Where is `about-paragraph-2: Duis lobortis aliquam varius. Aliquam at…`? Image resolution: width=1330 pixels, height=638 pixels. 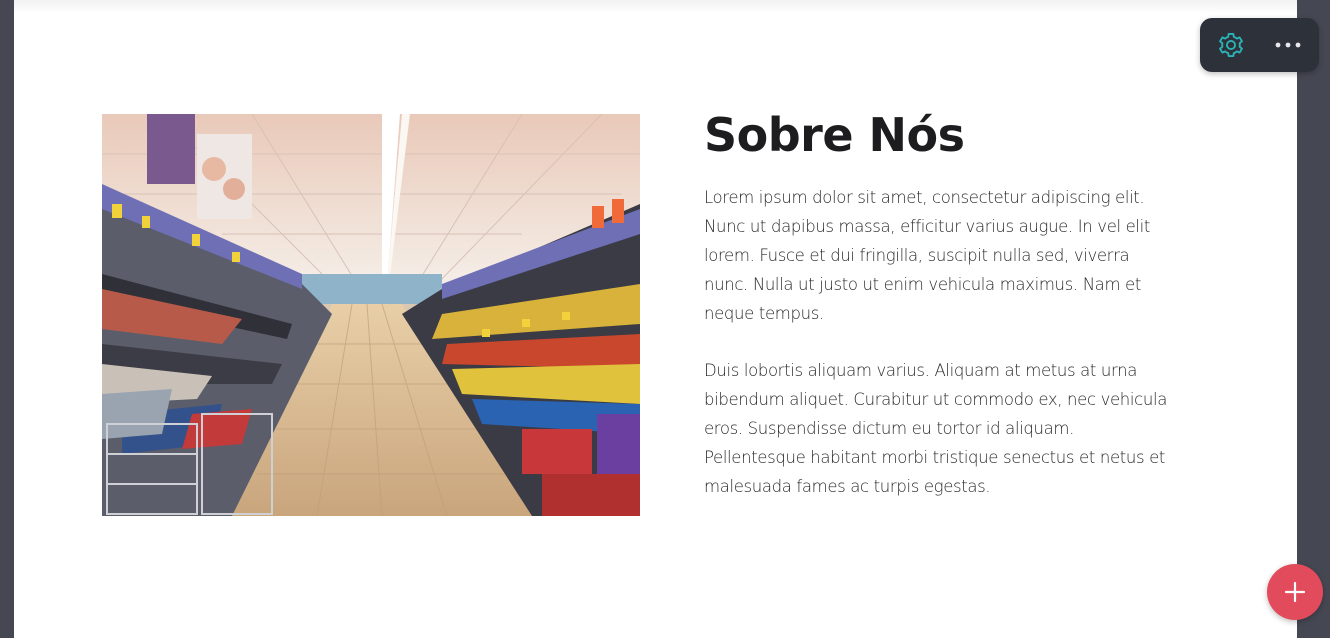
about-paragraph-2: Duis lobortis aliquam varius. Aliquam at… is located at coordinates (935, 428).